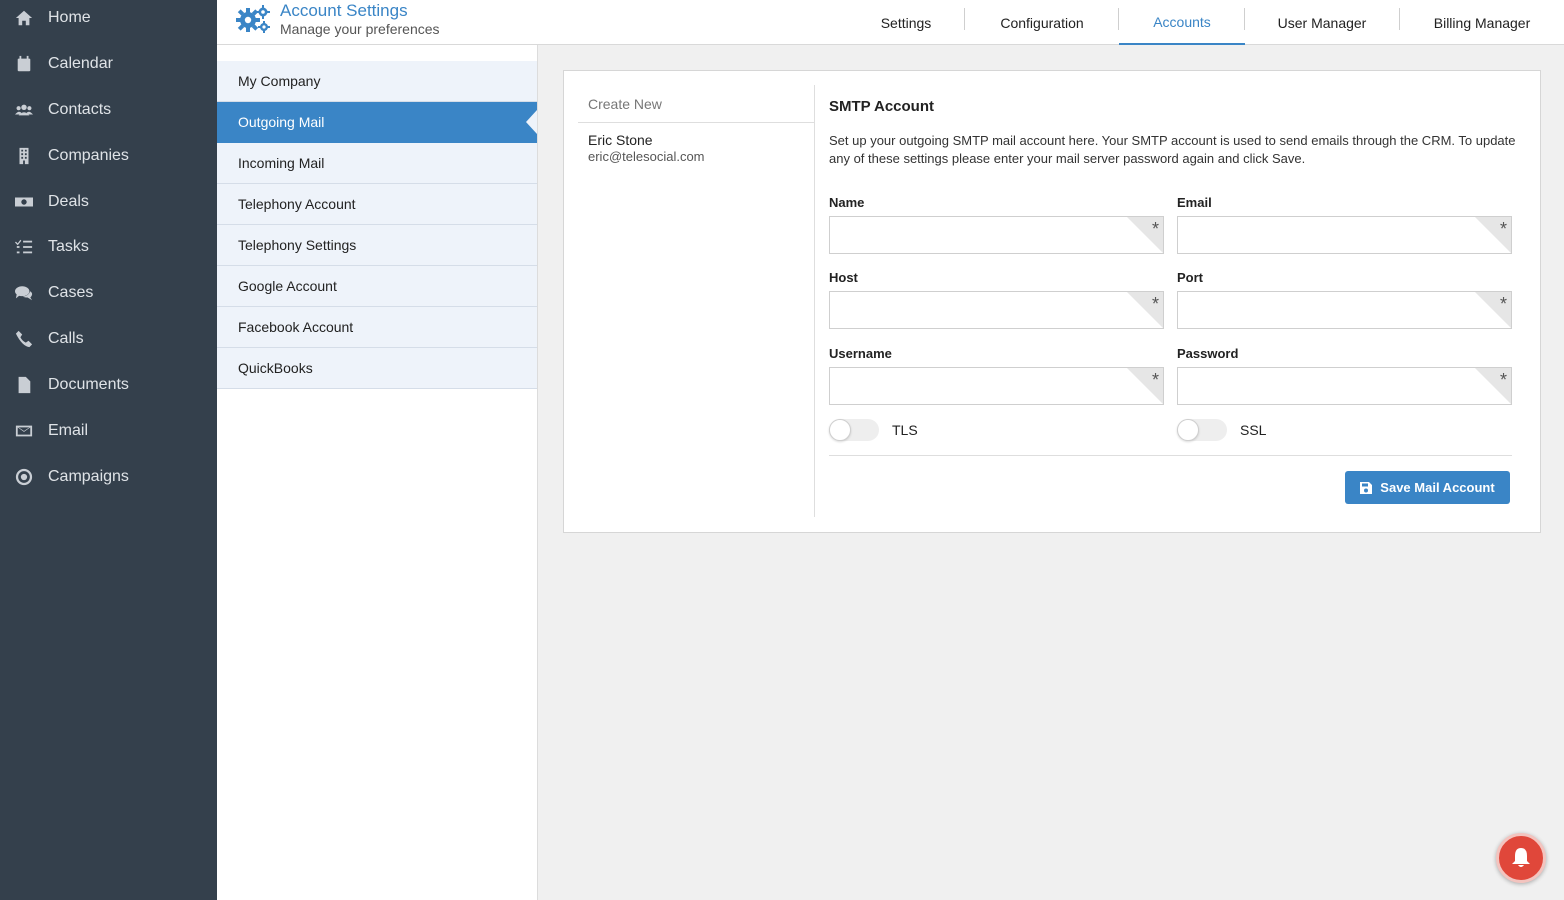  What do you see at coordinates (377, 368) in the screenshot?
I see `settings-item-quickbooks: QuickBooks` at bounding box center [377, 368].